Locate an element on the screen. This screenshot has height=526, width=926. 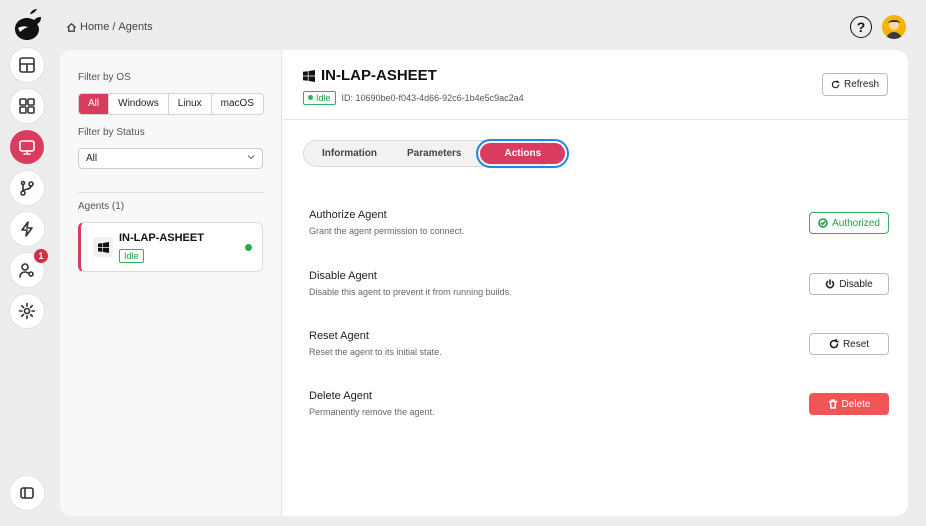
trash-icon is located at coordinates (832, 404).